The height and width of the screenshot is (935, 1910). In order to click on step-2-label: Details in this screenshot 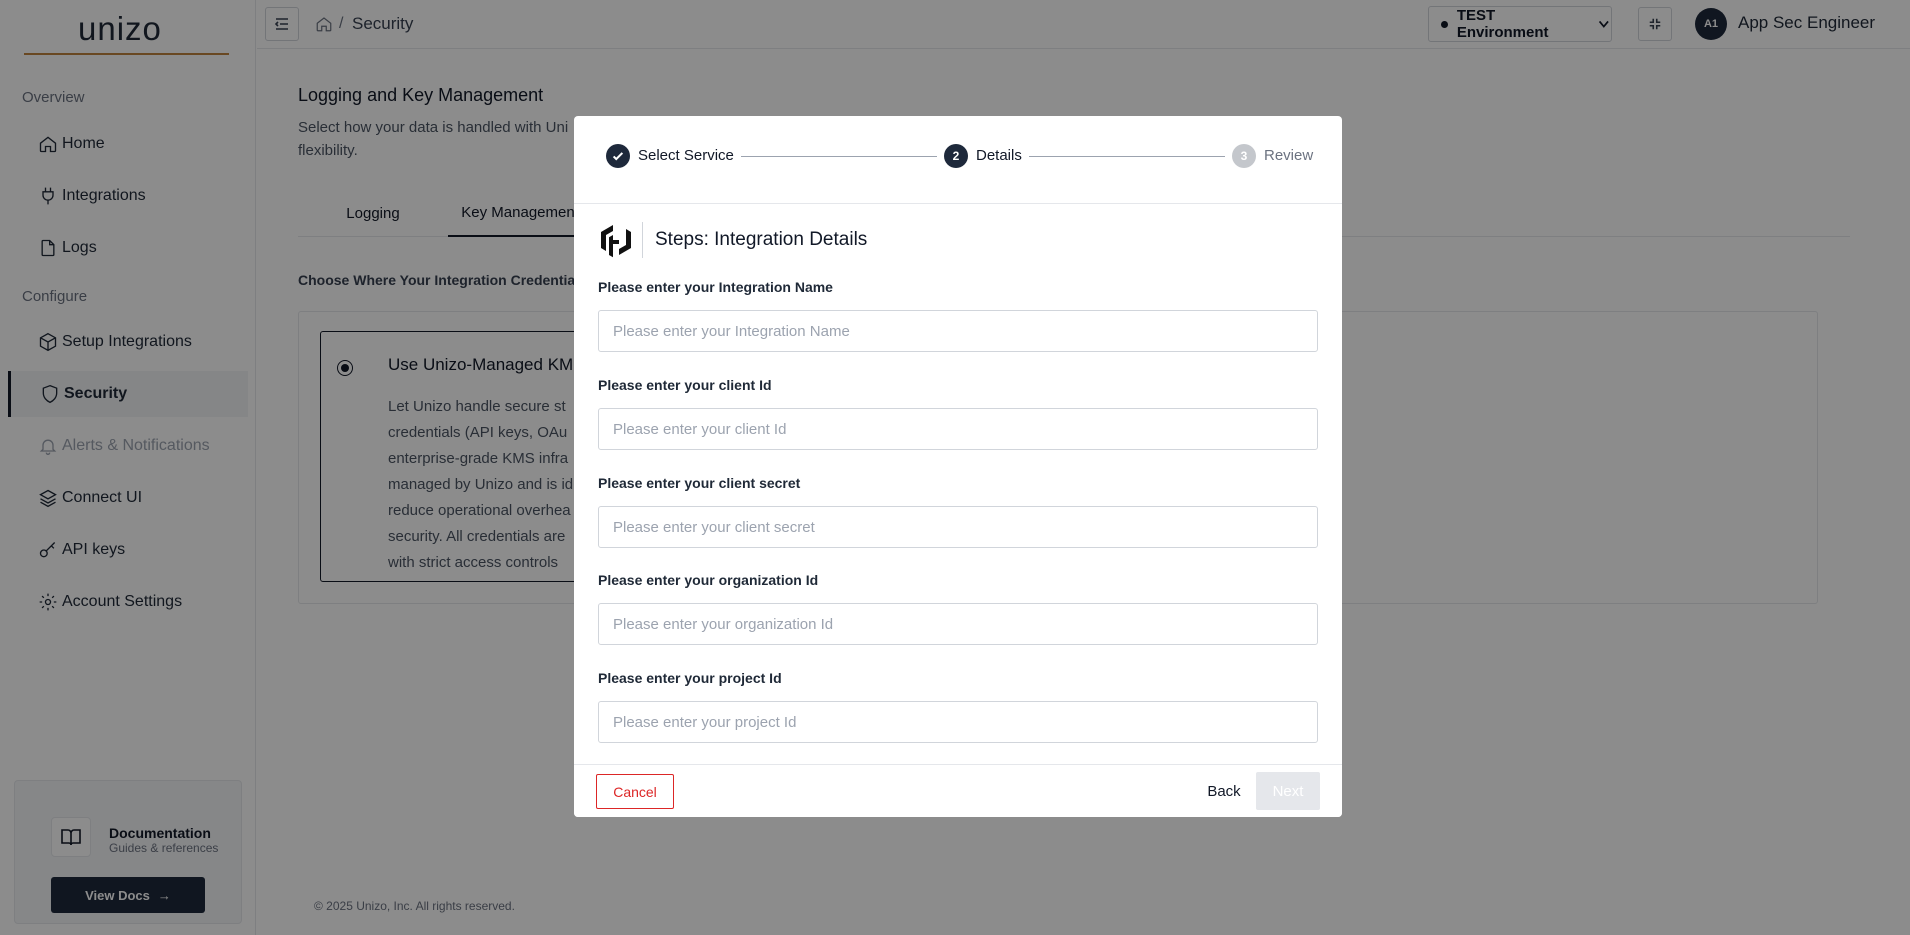, I will do `click(999, 155)`.